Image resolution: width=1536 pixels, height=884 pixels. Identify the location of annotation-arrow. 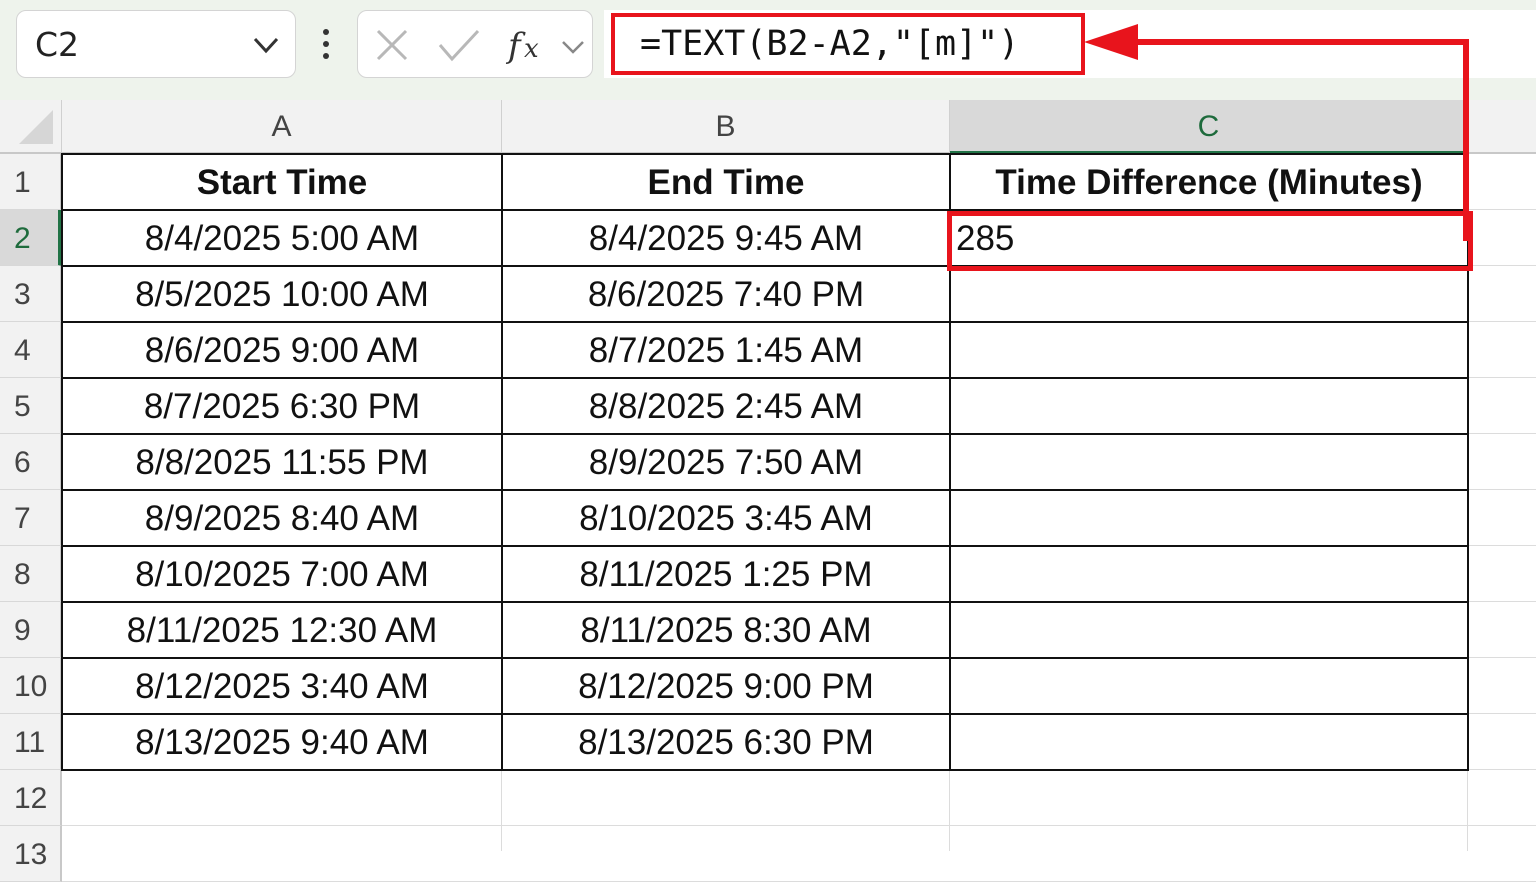
(1276, 132).